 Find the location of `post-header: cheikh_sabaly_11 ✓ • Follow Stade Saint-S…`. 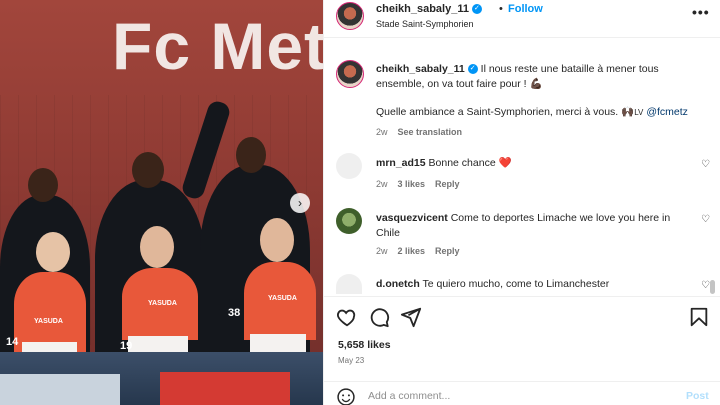

post-header: cheikh_sabaly_11 ✓ • Follow Stade Saint-S… is located at coordinates (522, 19).